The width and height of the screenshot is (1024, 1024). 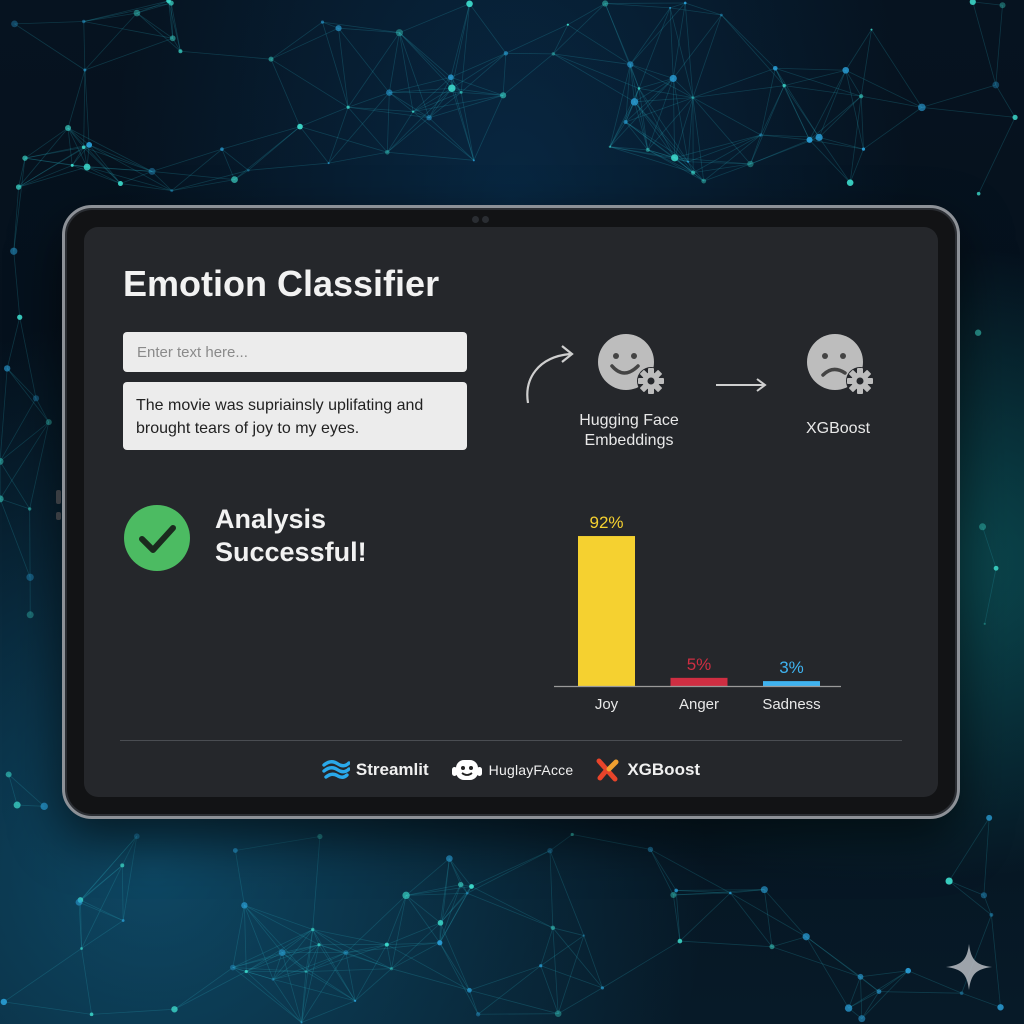 I want to click on category-label: Sadness, so click(x=791, y=704).